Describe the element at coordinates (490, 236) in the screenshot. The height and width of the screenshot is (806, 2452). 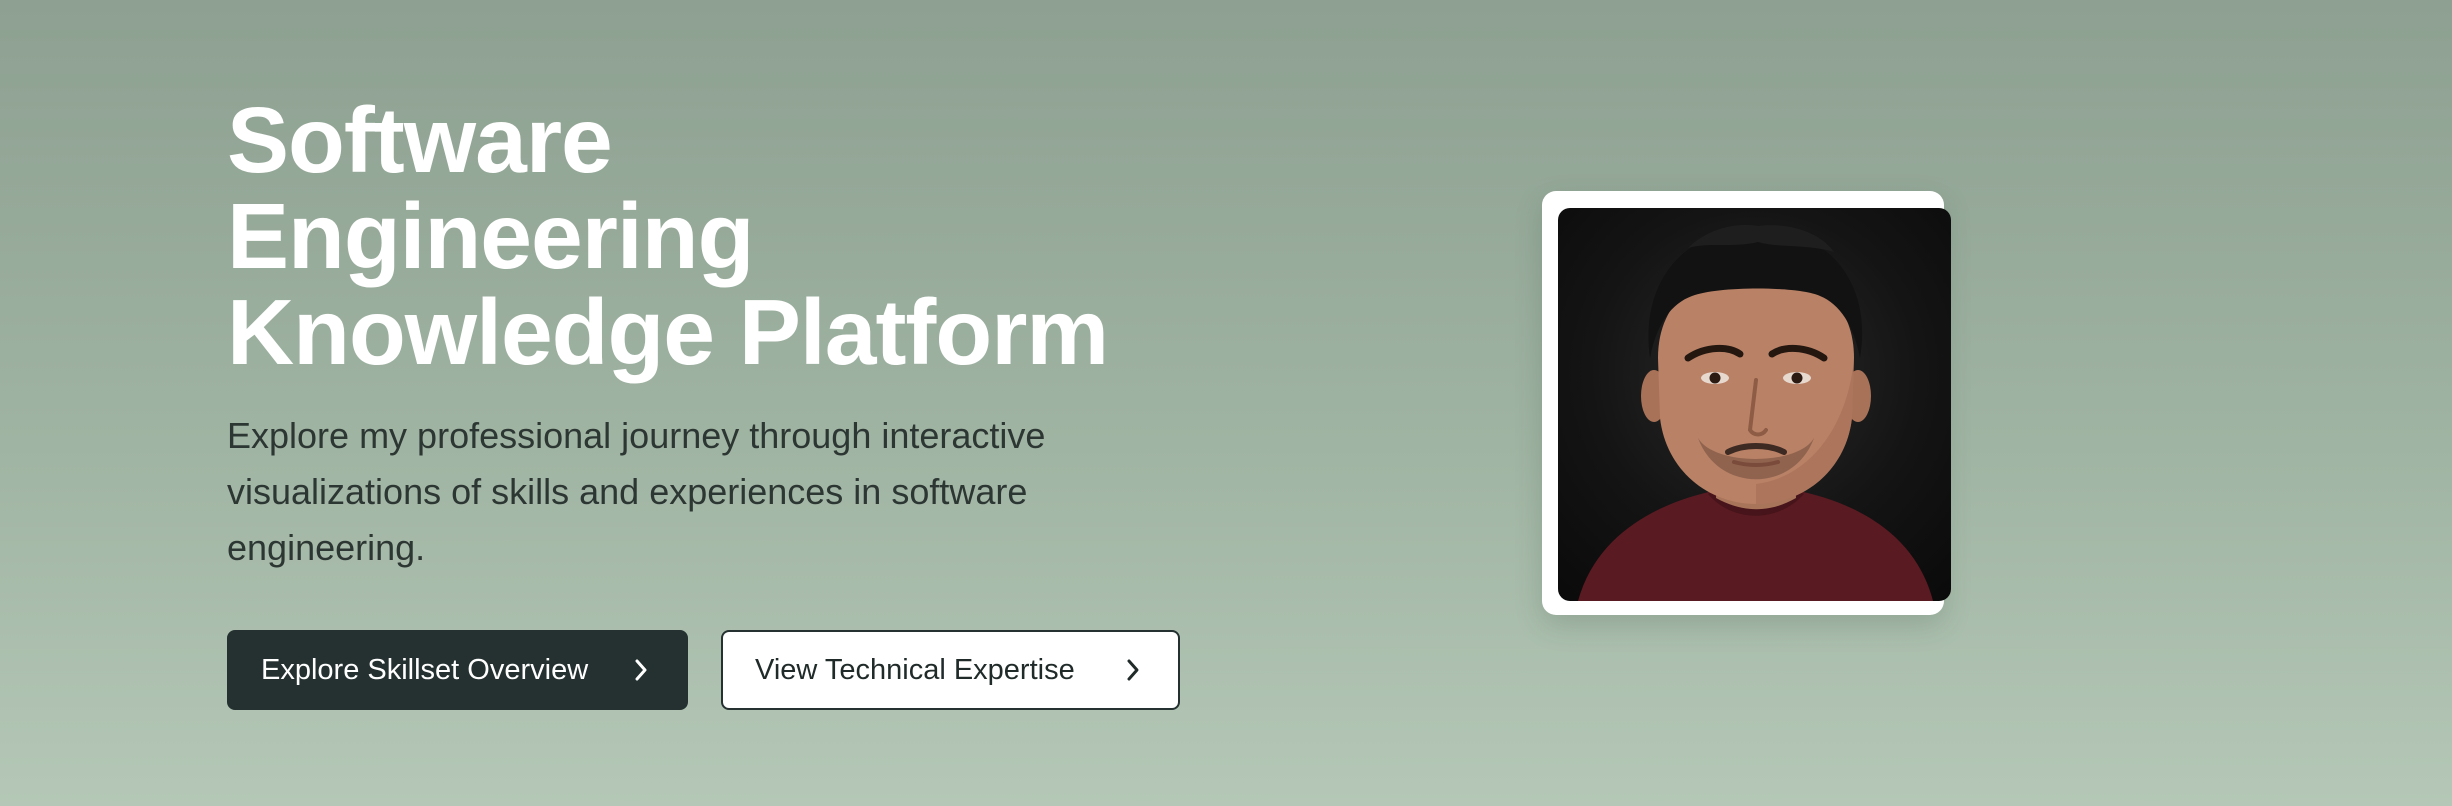
I see `hero-title-line-2: Engineering` at that location.